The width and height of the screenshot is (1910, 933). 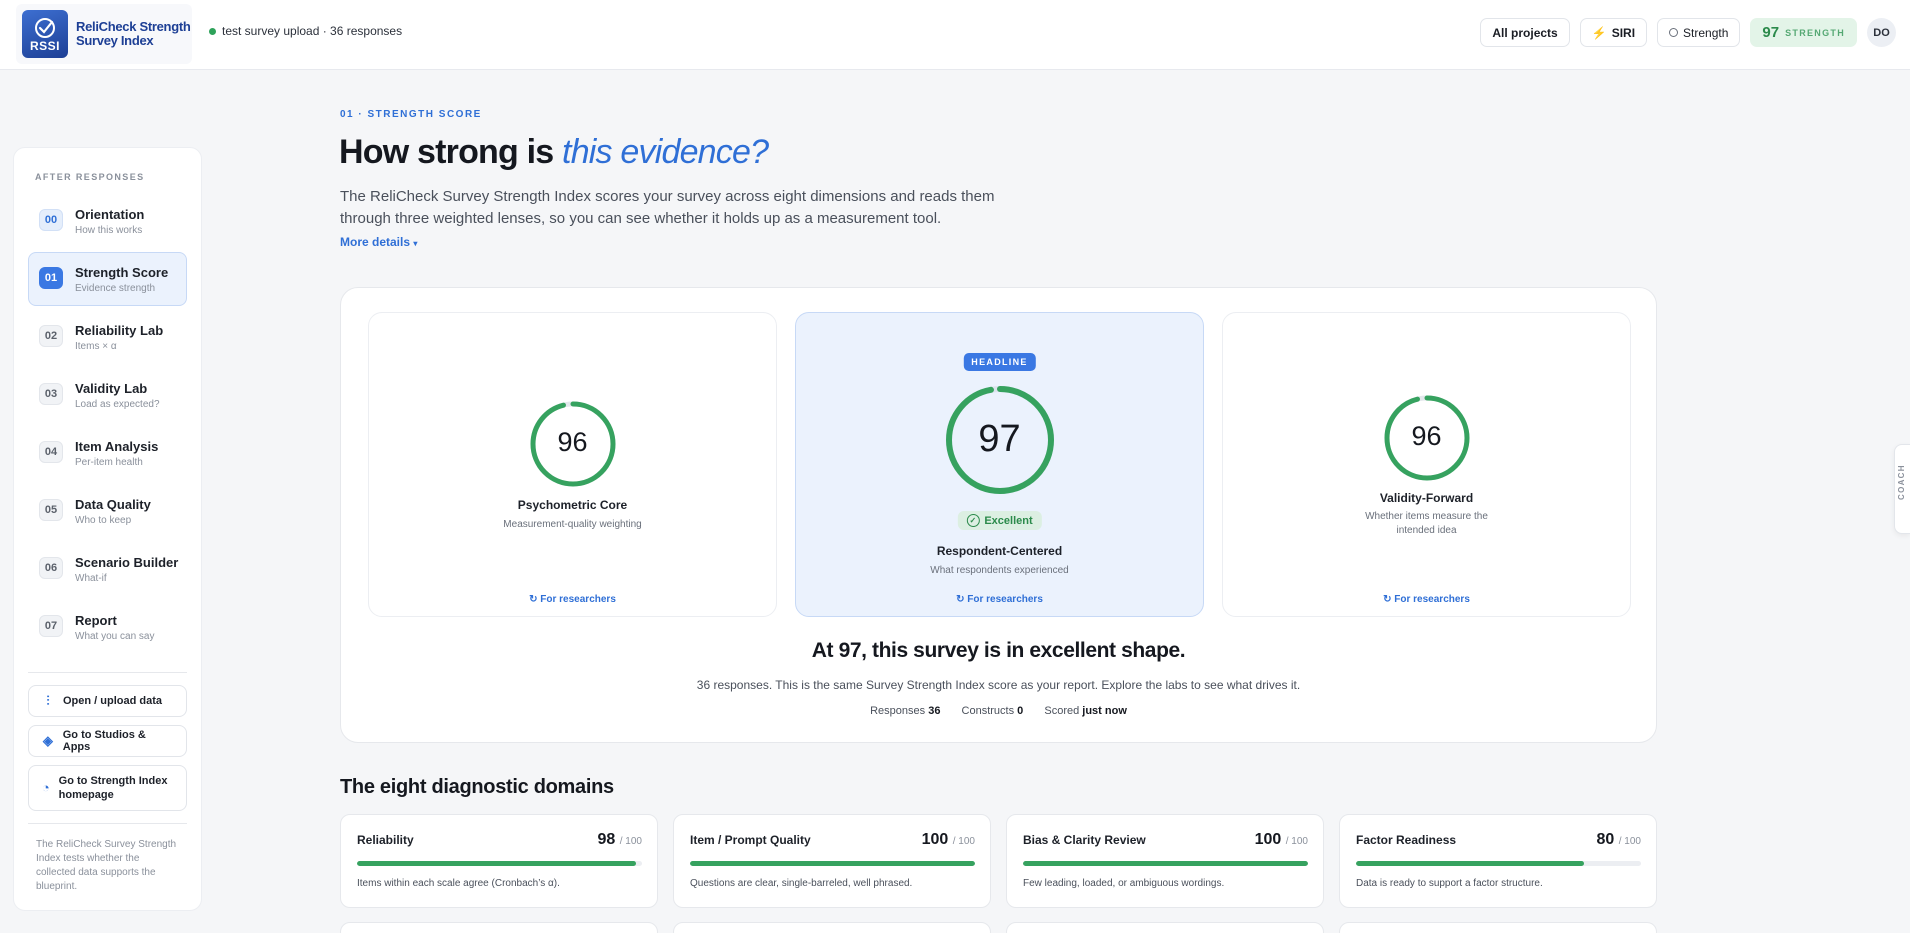 I want to click on open-upload-data-button: ⫶ Open / upload data, so click(x=107, y=701).